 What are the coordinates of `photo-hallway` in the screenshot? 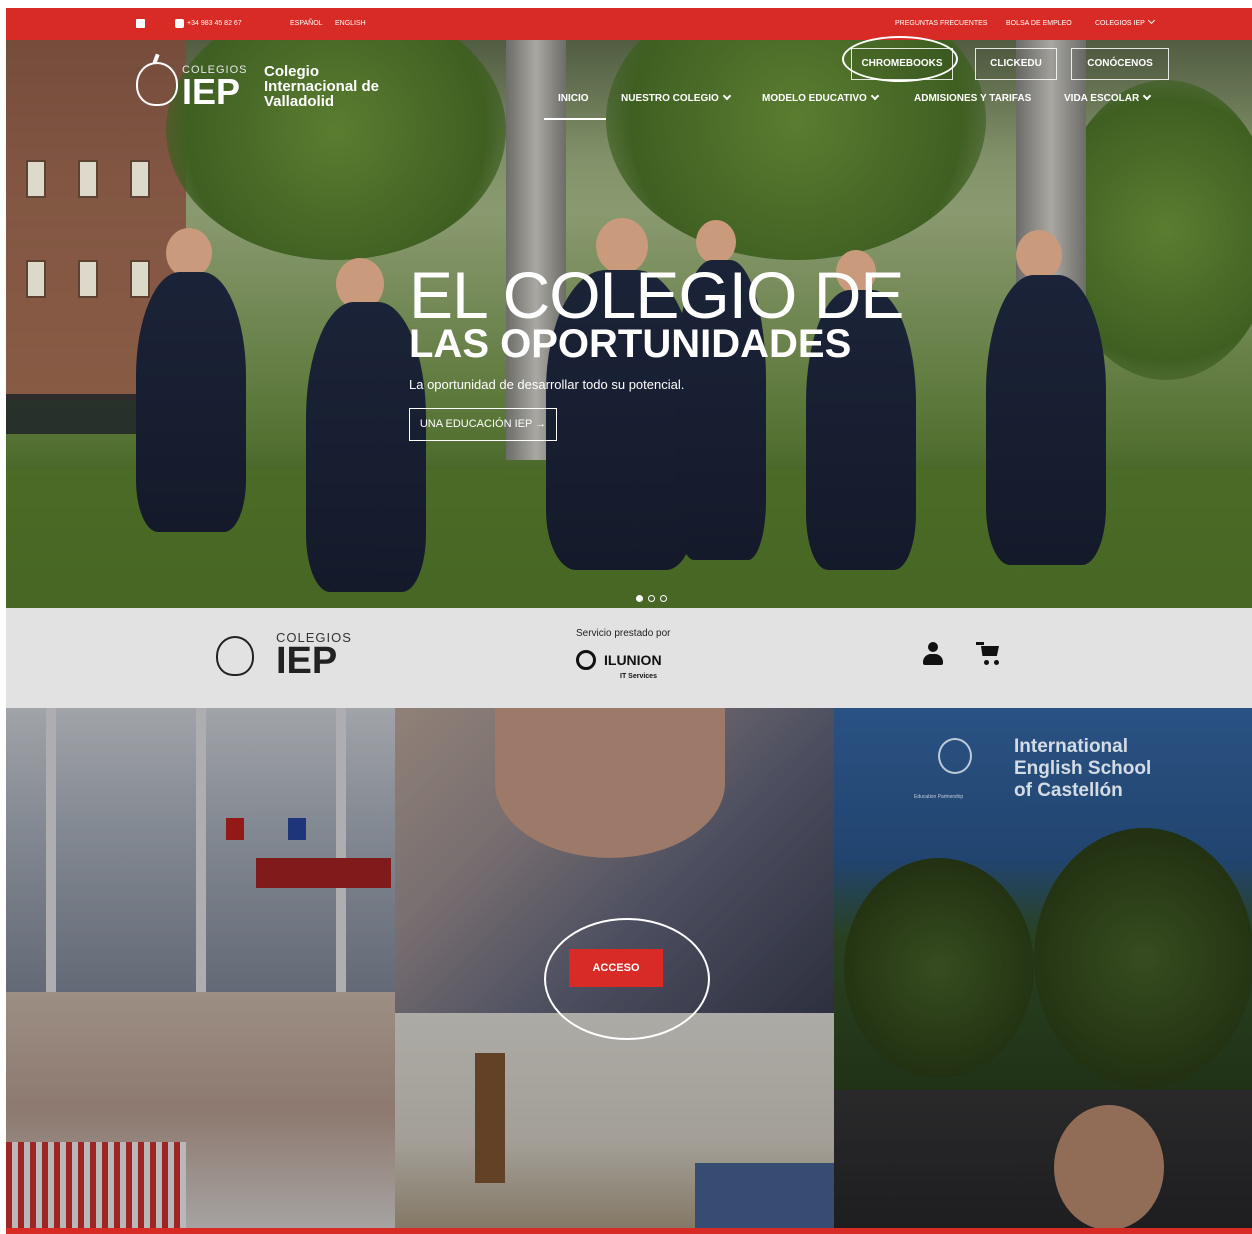 It's located at (200, 850).